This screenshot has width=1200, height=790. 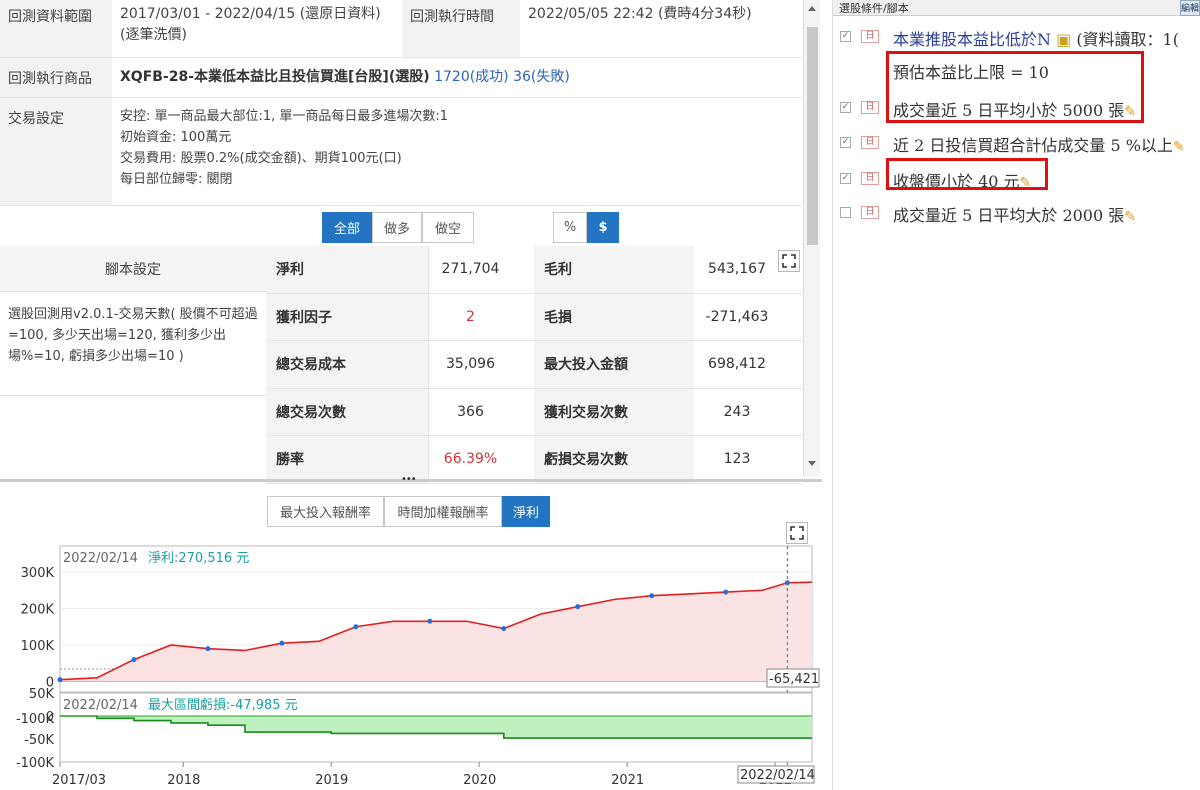 What do you see at coordinates (183, 780) in the screenshot?
I see `x-tick-label: 2018` at bounding box center [183, 780].